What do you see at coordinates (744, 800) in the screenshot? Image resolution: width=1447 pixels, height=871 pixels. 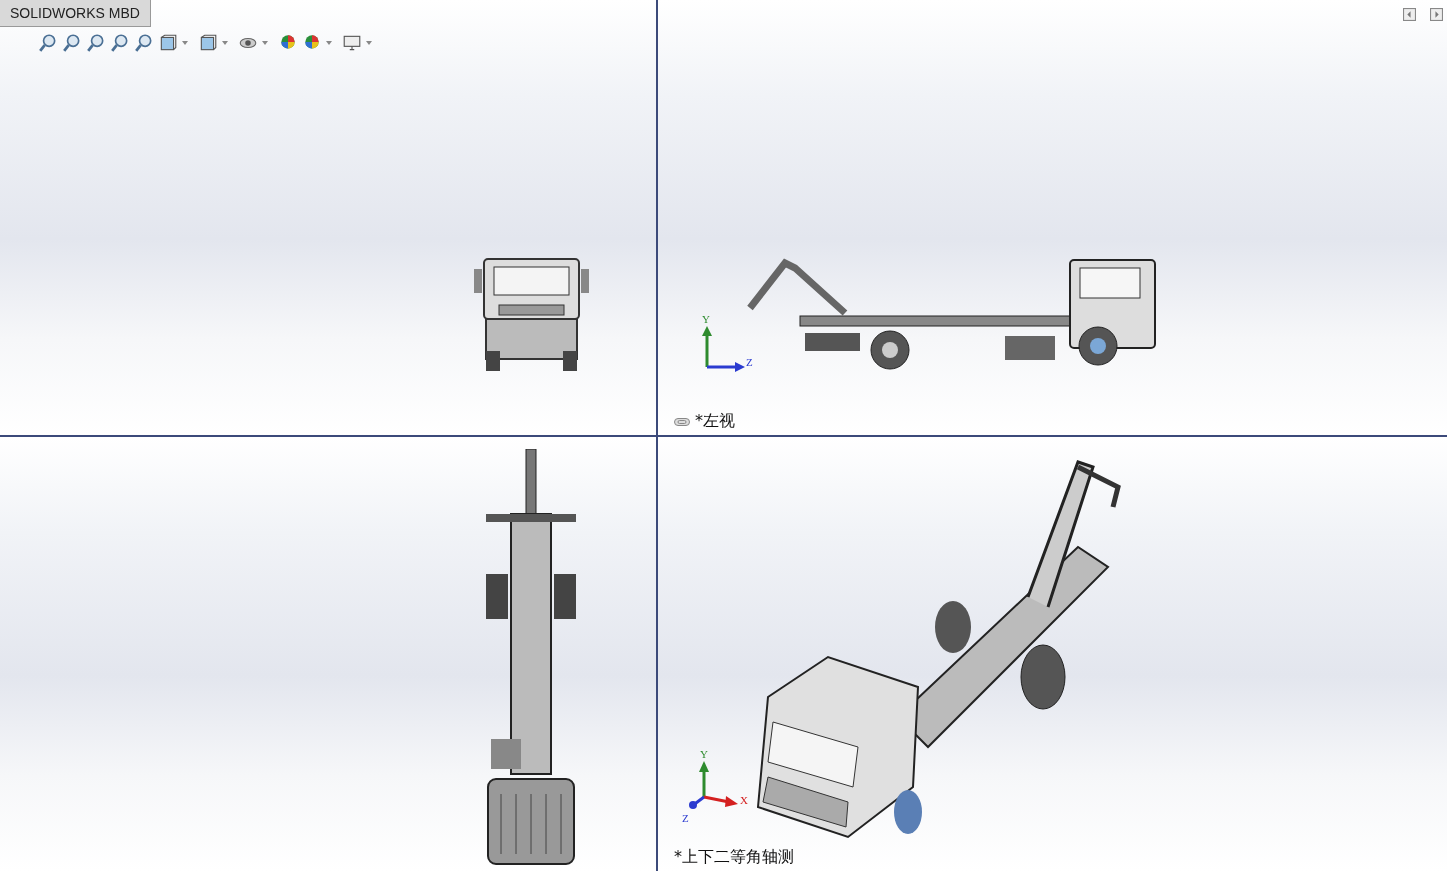 I see `x-axis-label: X` at bounding box center [744, 800].